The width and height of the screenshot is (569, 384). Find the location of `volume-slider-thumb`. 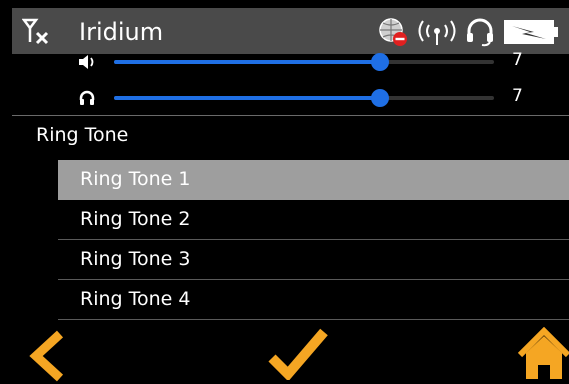

volume-slider-thumb is located at coordinates (380, 62).